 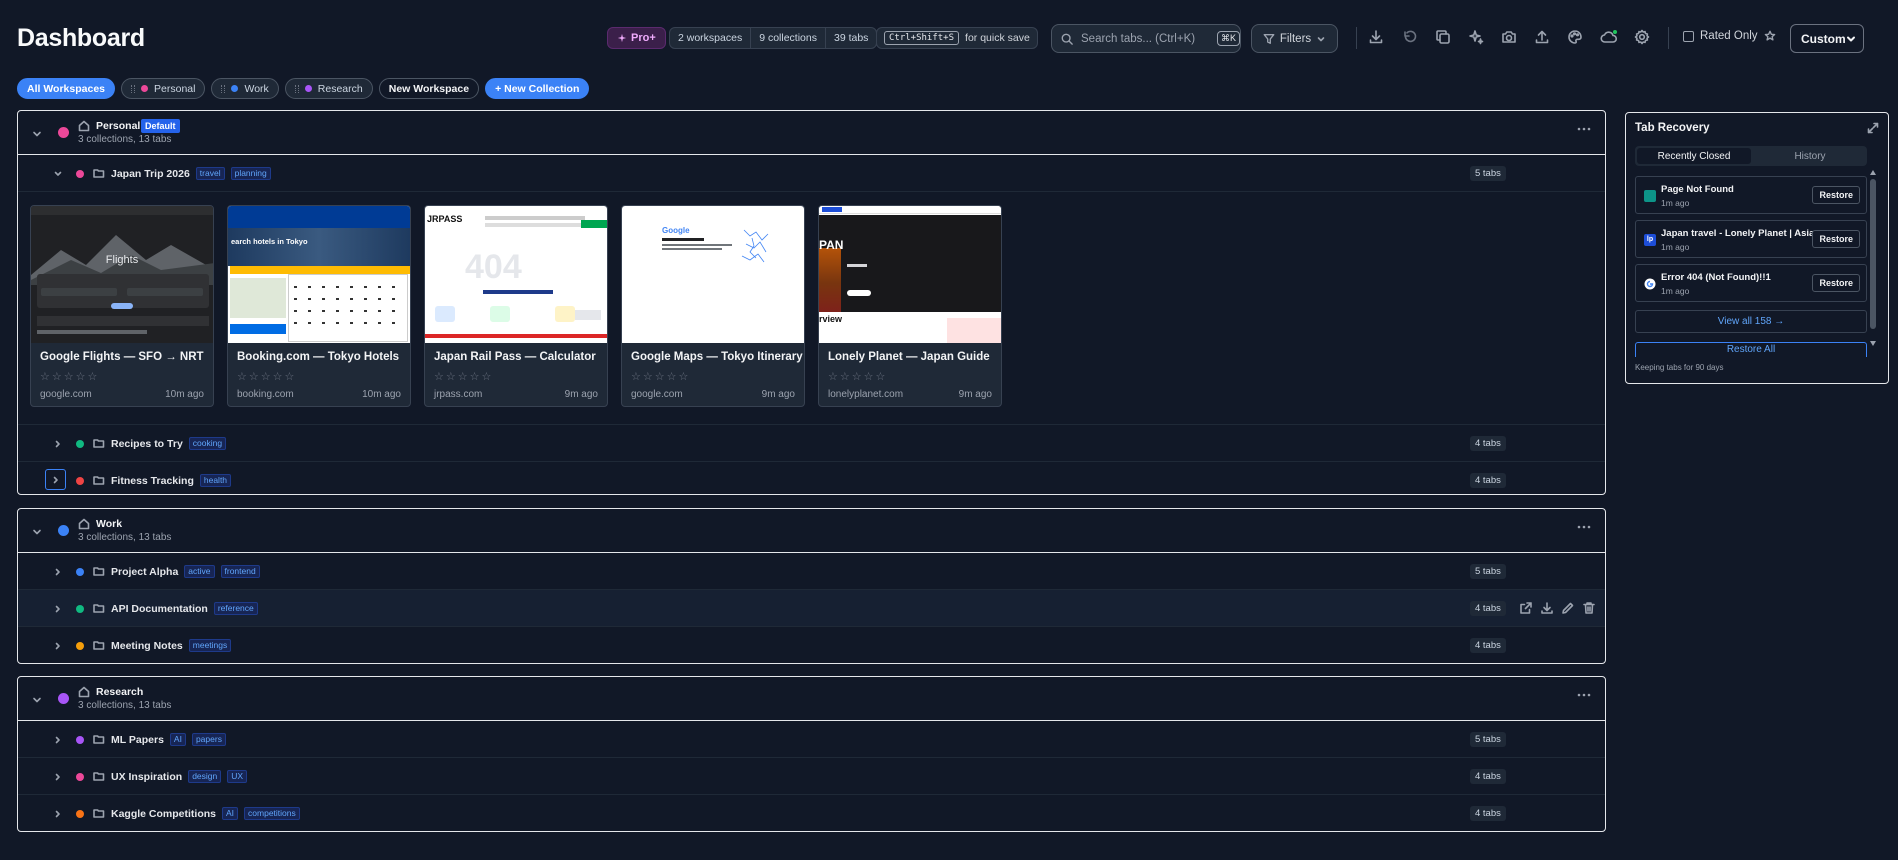 I want to click on expand-icon, so click(x=1873, y=128).